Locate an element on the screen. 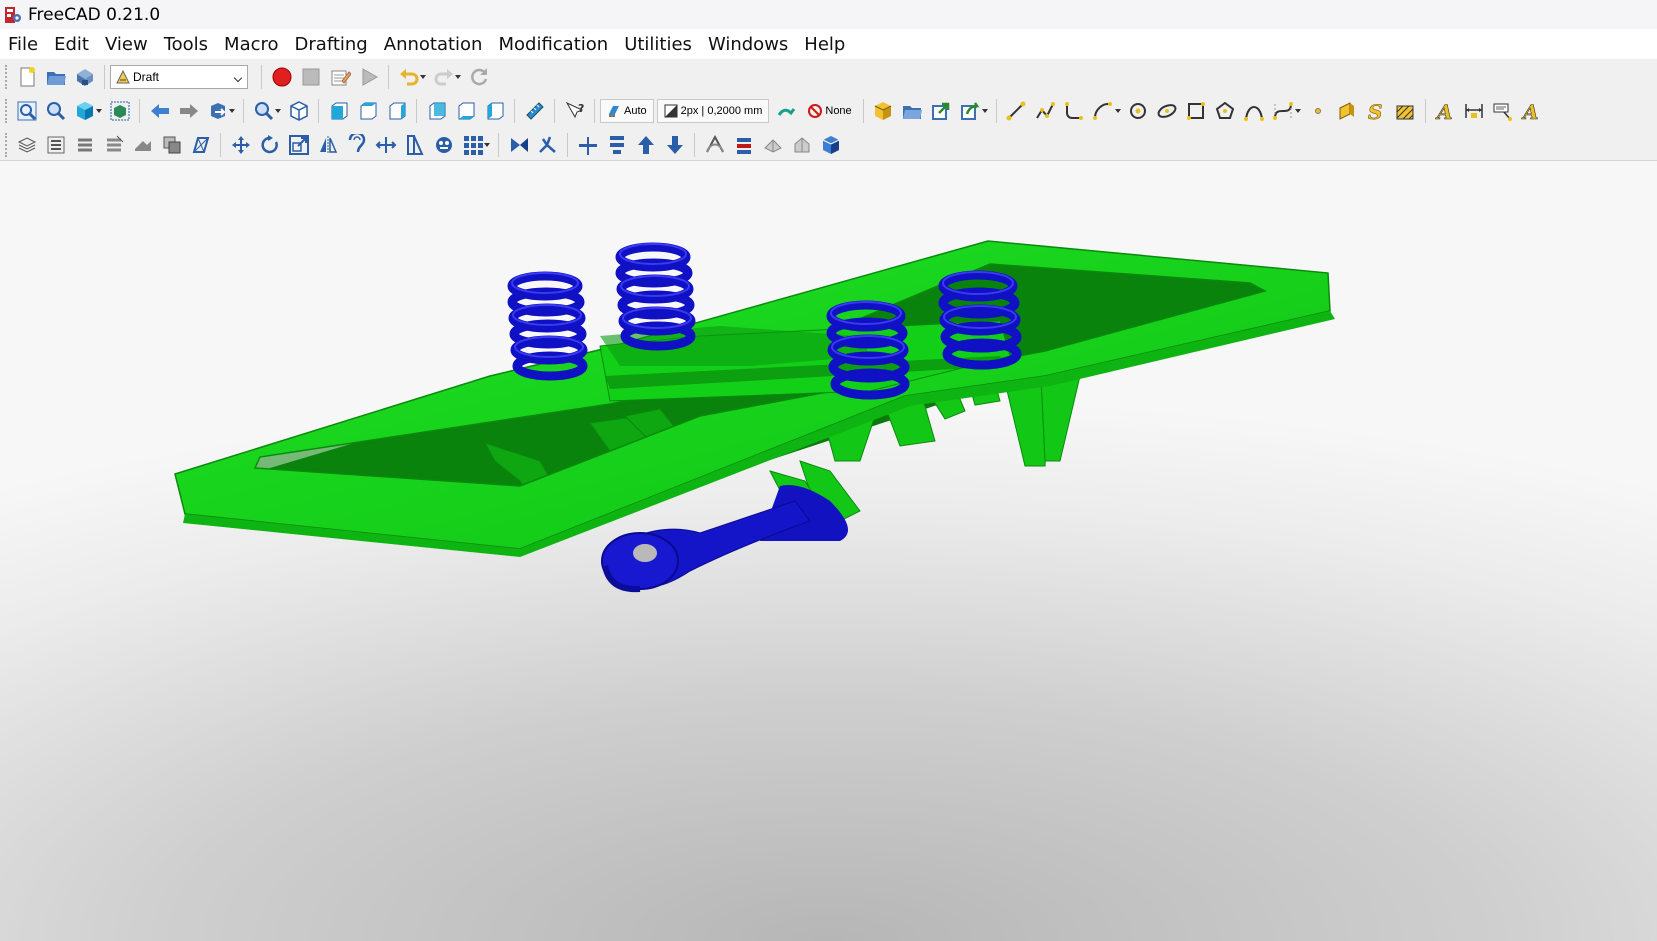  dimension-tool-button is located at coordinates (1474, 111).